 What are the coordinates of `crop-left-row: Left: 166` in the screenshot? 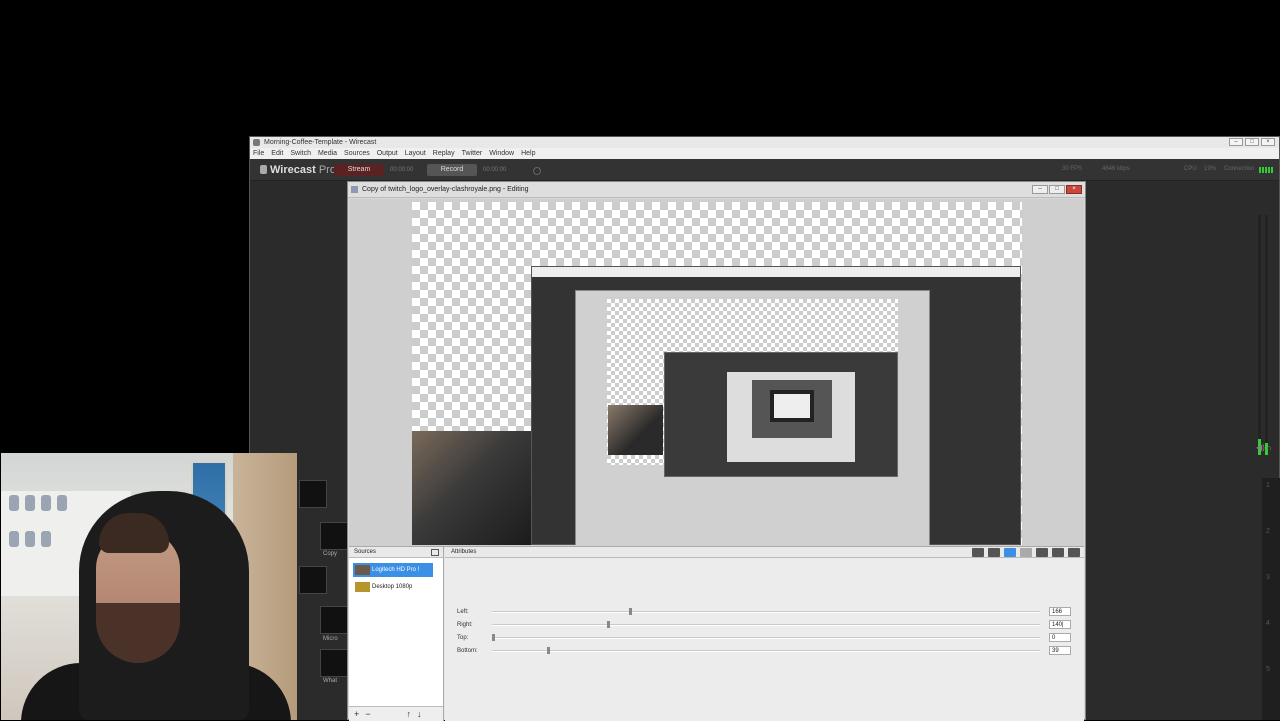 It's located at (764, 612).